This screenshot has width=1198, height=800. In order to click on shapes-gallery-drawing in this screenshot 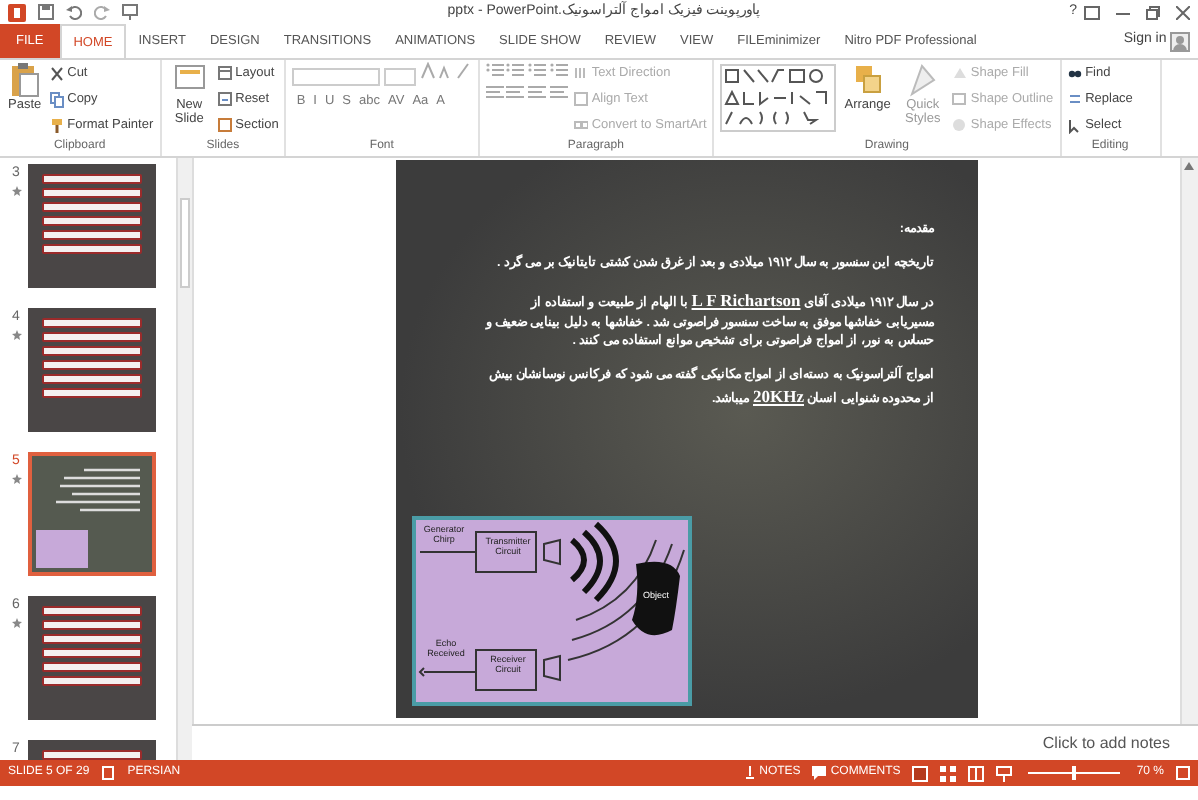, I will do `click(778, 98)`.